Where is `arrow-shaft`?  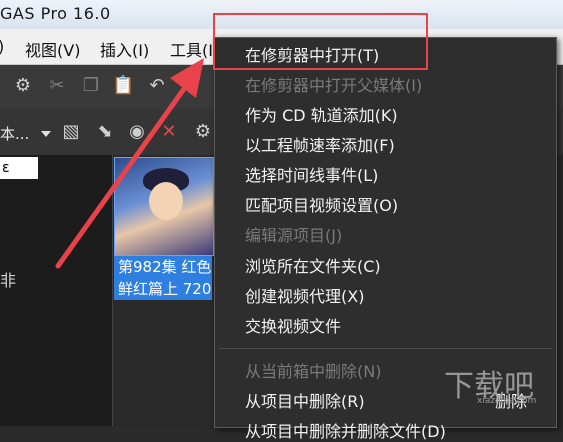 arrow-shaft is located at coordinates (122, 176).